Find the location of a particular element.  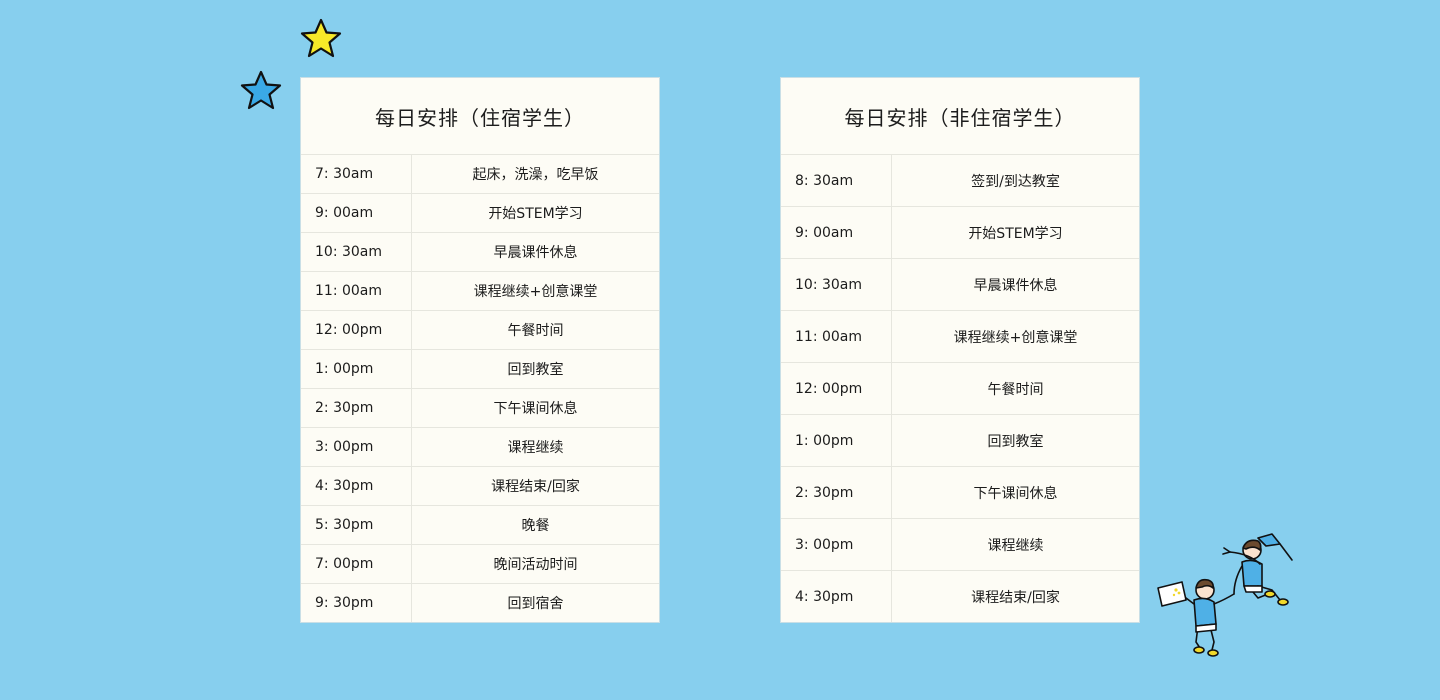

time-cell: 9: 30pm is located at coordinates (356, 603).